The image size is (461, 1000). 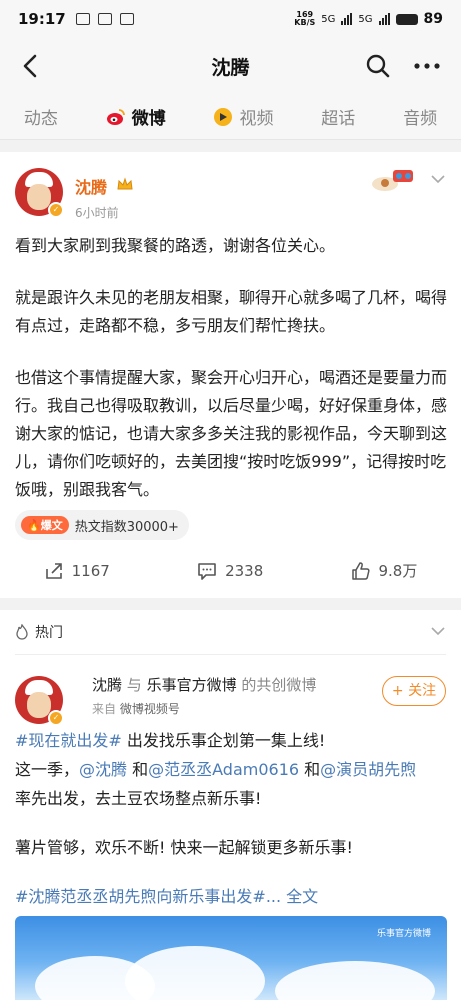 I want to click on status-right: 169 KB/S 5G 5G 89, so click(x=368, y=19).